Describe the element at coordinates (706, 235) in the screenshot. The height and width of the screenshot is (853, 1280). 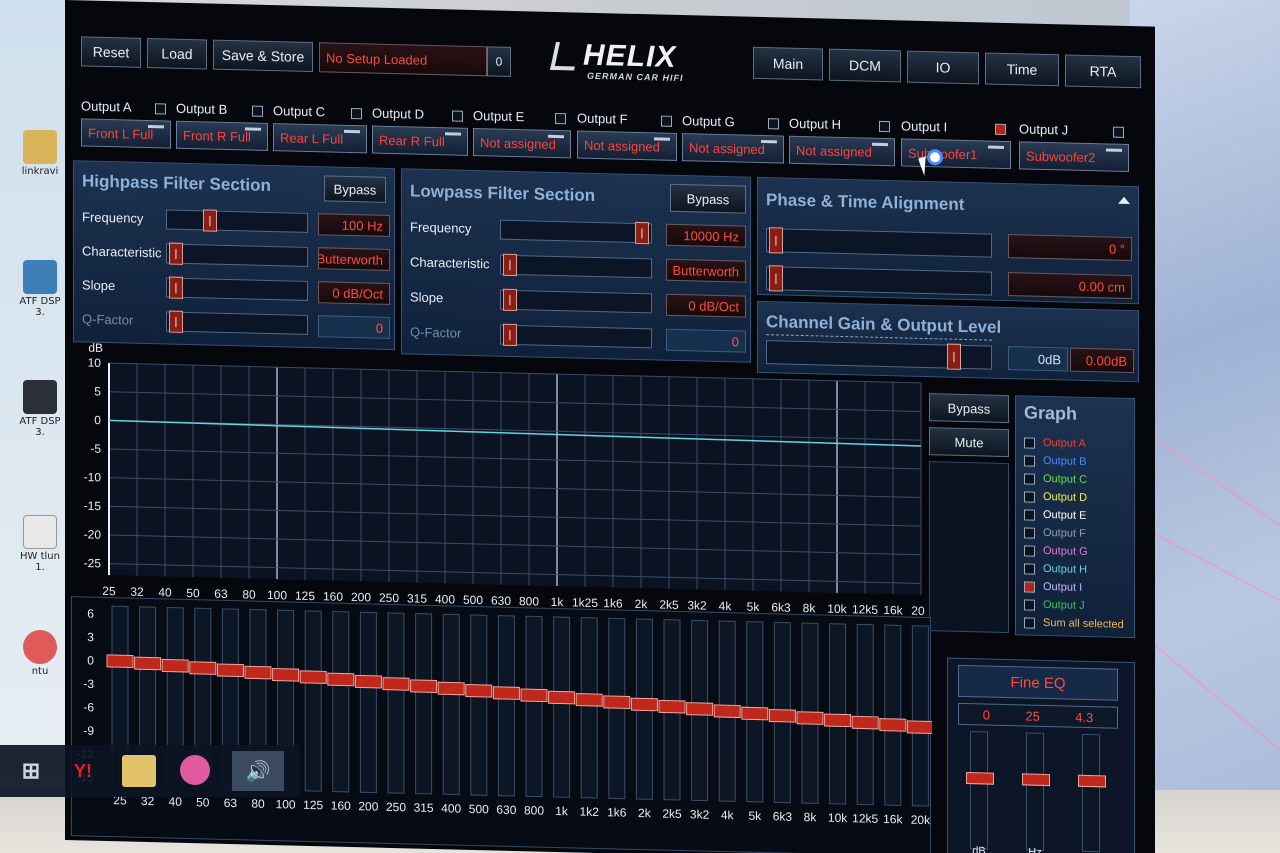
I see `lowpass-frequency-value: 10000 Hz` at that location.